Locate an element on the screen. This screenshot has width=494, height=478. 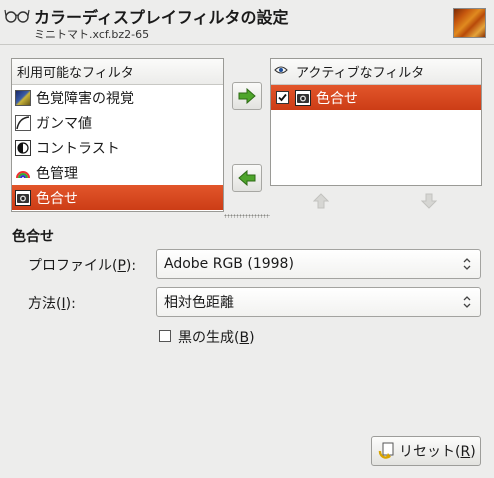
active-filters-list: アクティブなフィルタ 色合せ is located at coordinates (376, 122).